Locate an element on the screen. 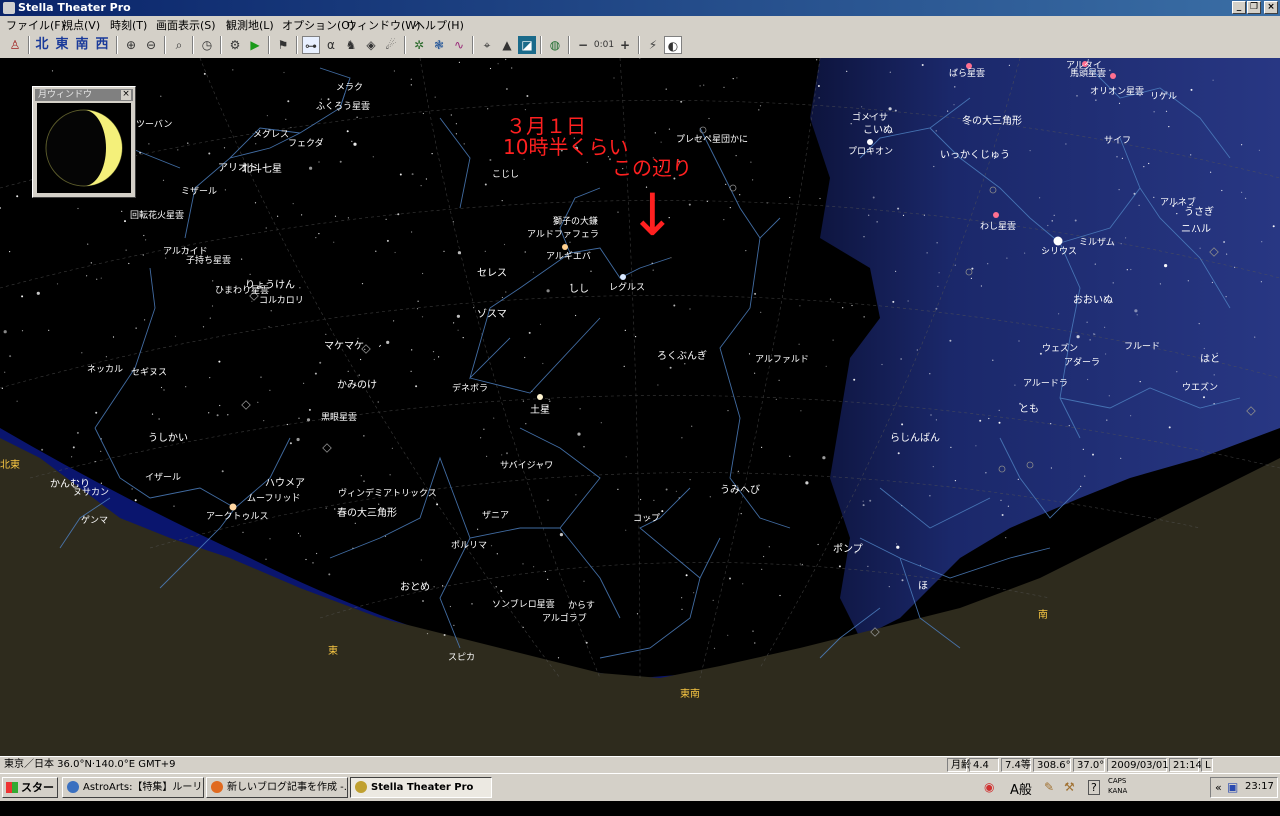 The height and width of the screenshot is (816, 1280). sky-label: メグレス is located at coordinates (271, 133).